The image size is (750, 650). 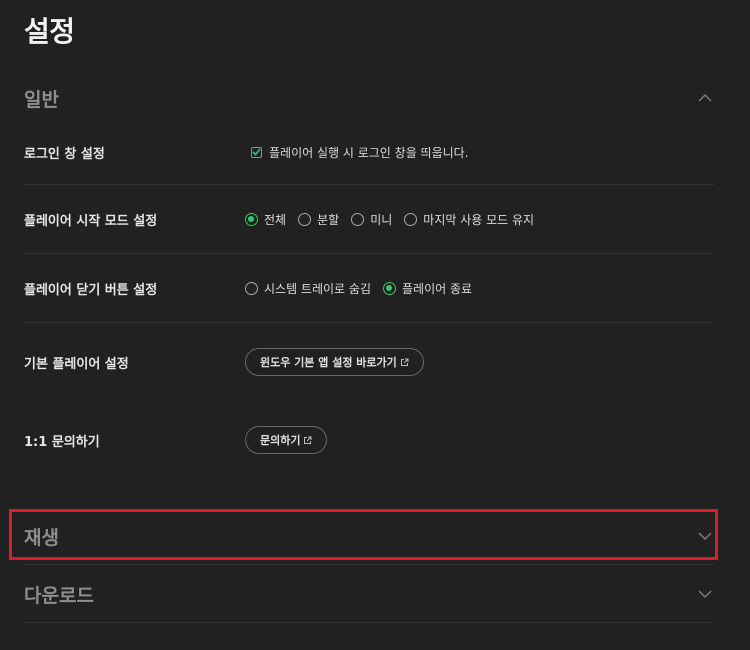 I want to click on row-close-button: 플레이어 닫기 버튼 설정 시스템 트레이로 숨김 플레이어 종료, so click(x=369, y=288).